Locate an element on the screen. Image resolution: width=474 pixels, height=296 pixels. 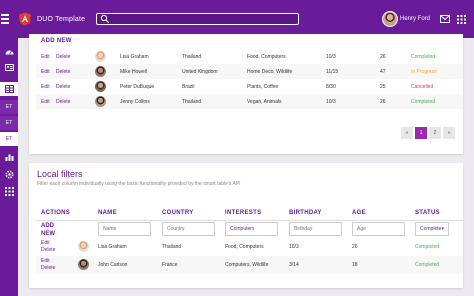
pager-prev-button: « is located at coordinates (407, 133).